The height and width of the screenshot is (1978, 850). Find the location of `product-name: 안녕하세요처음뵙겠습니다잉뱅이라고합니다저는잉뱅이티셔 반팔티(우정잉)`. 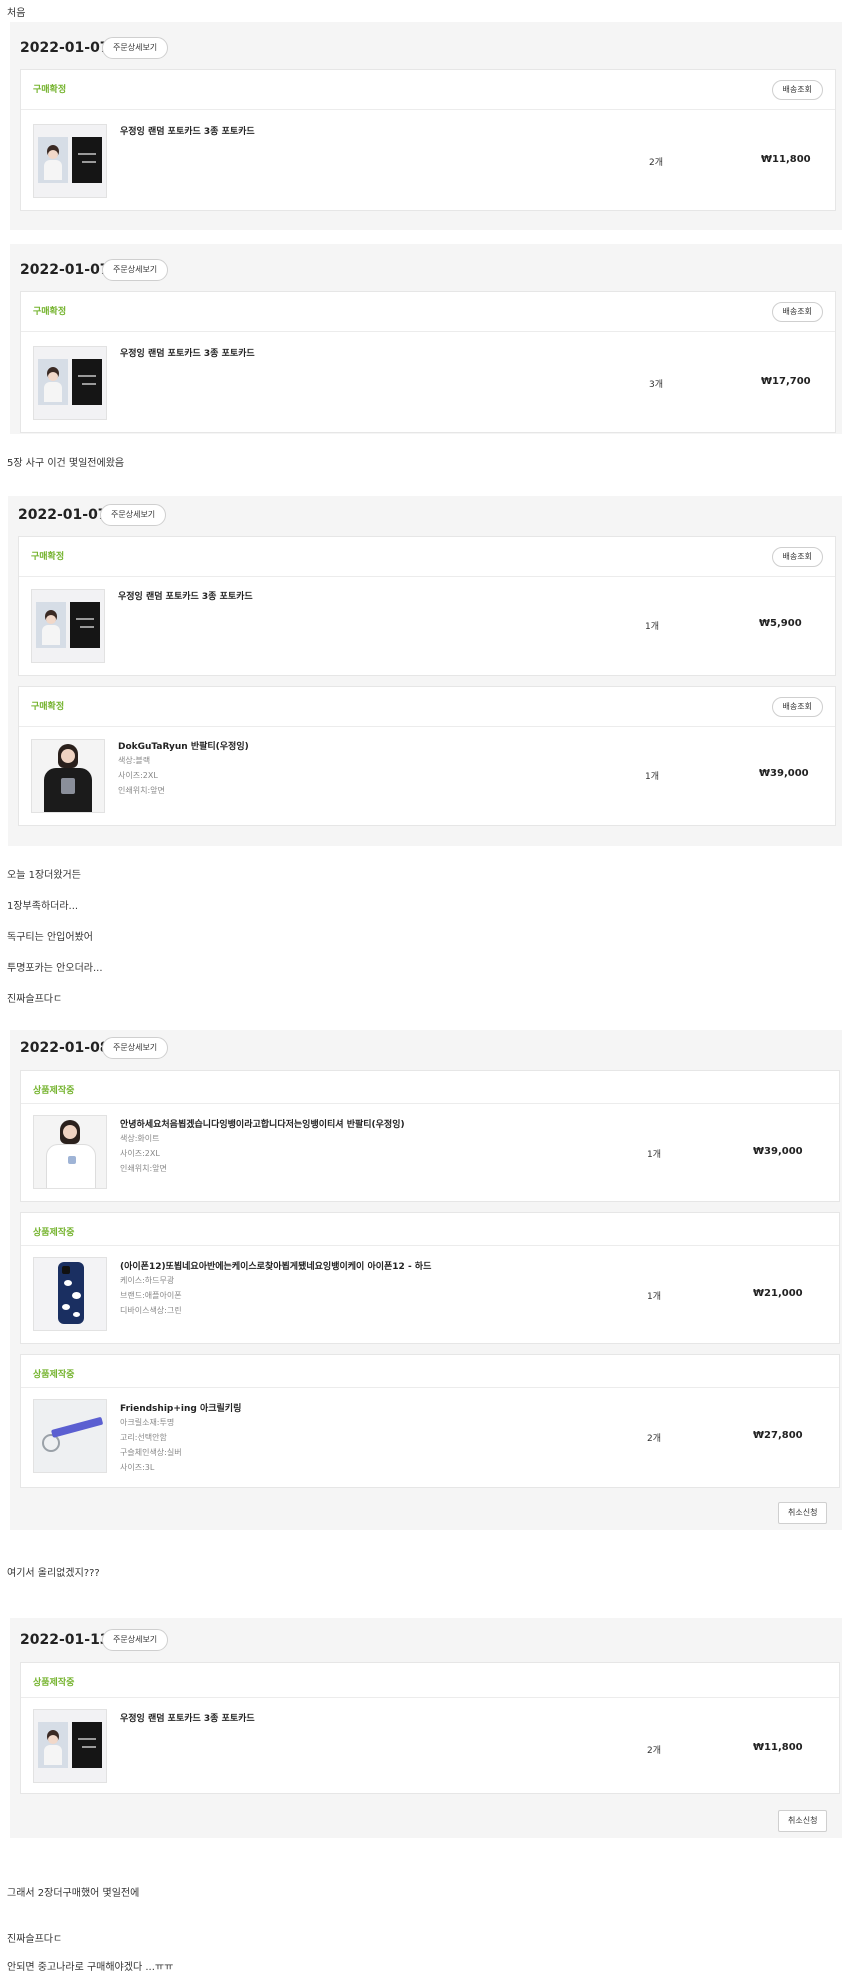

product-name: 안녕하세요처음뵙겠습니다잉뱅이라고합니다저는잉뱅이티셔 반팔티(우정잉) is located at coordinates (262, 1123).